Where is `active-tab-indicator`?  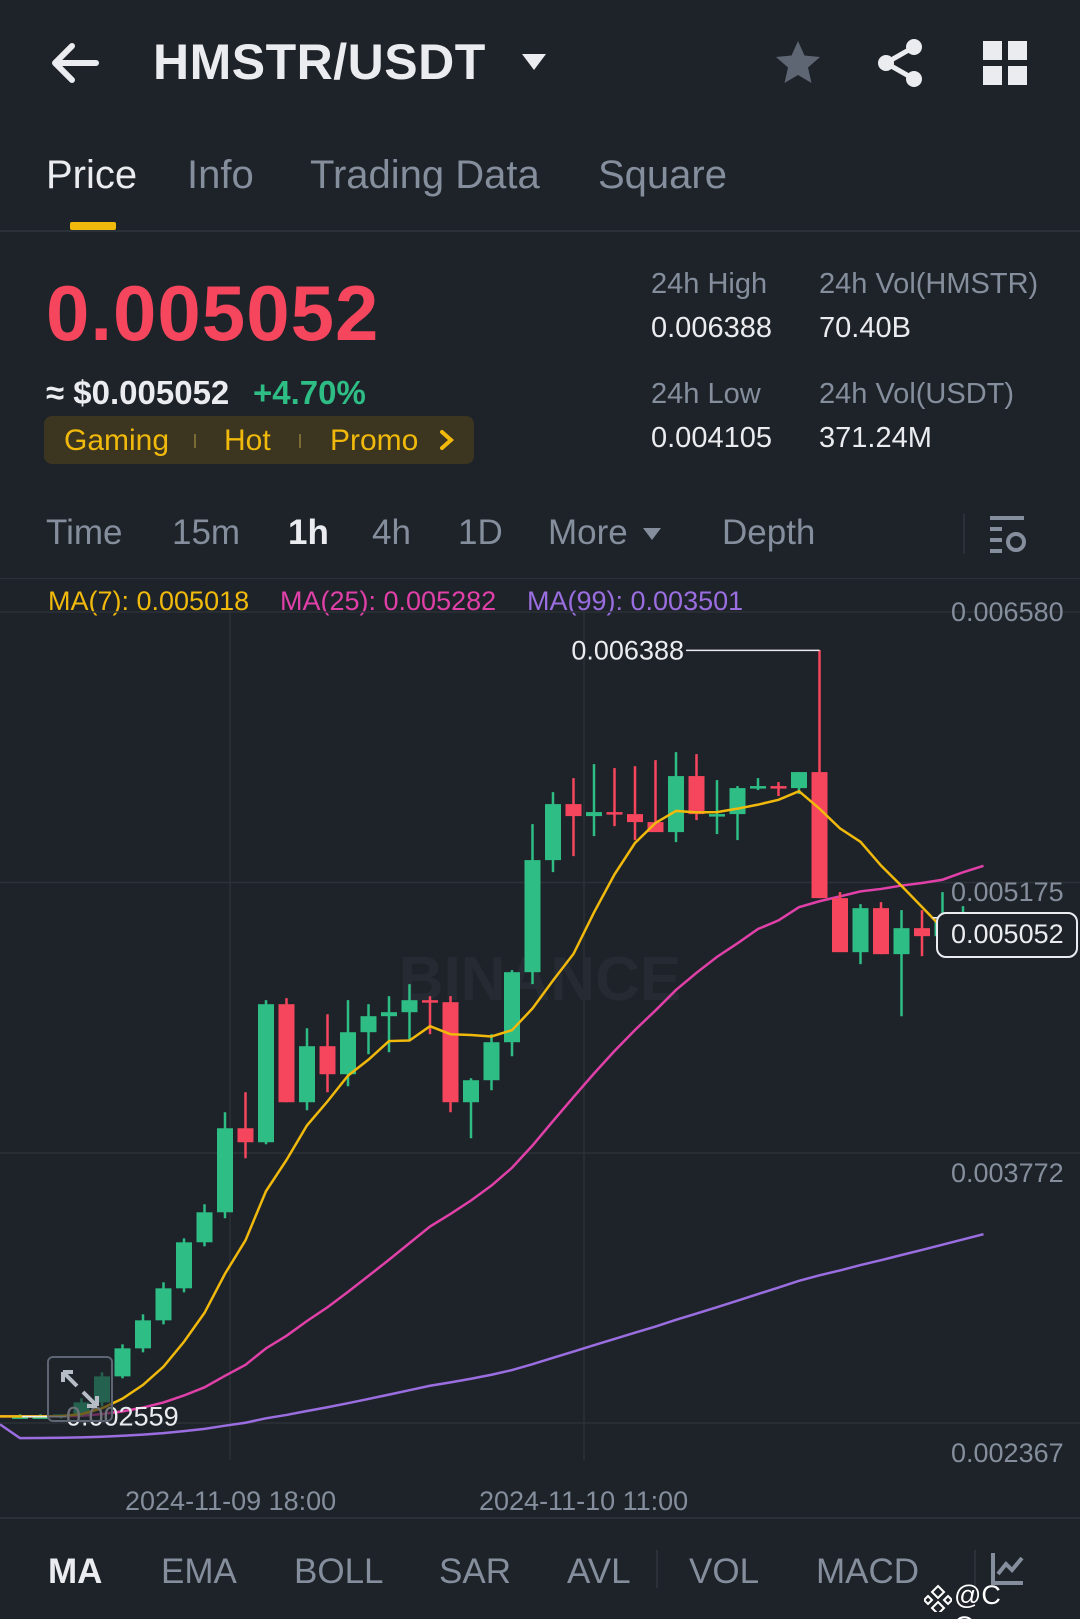 active-tab-indicator is located at coordinates (93, 226).